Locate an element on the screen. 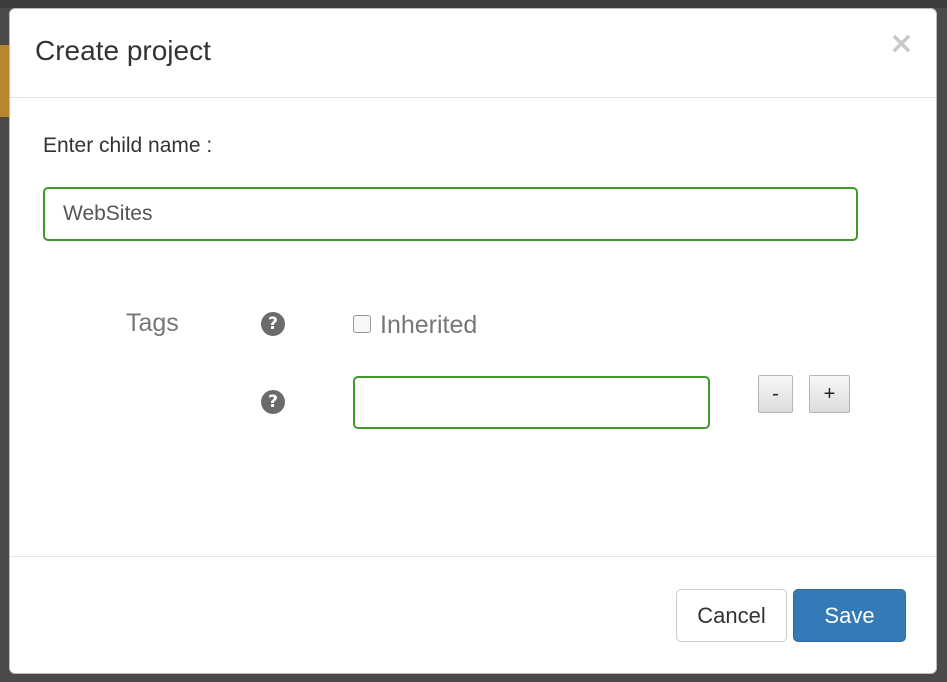 Image resolution: width=947 pixels, height=682 pixels. cancel-button: Cancel is located at coordinates (731, 615).